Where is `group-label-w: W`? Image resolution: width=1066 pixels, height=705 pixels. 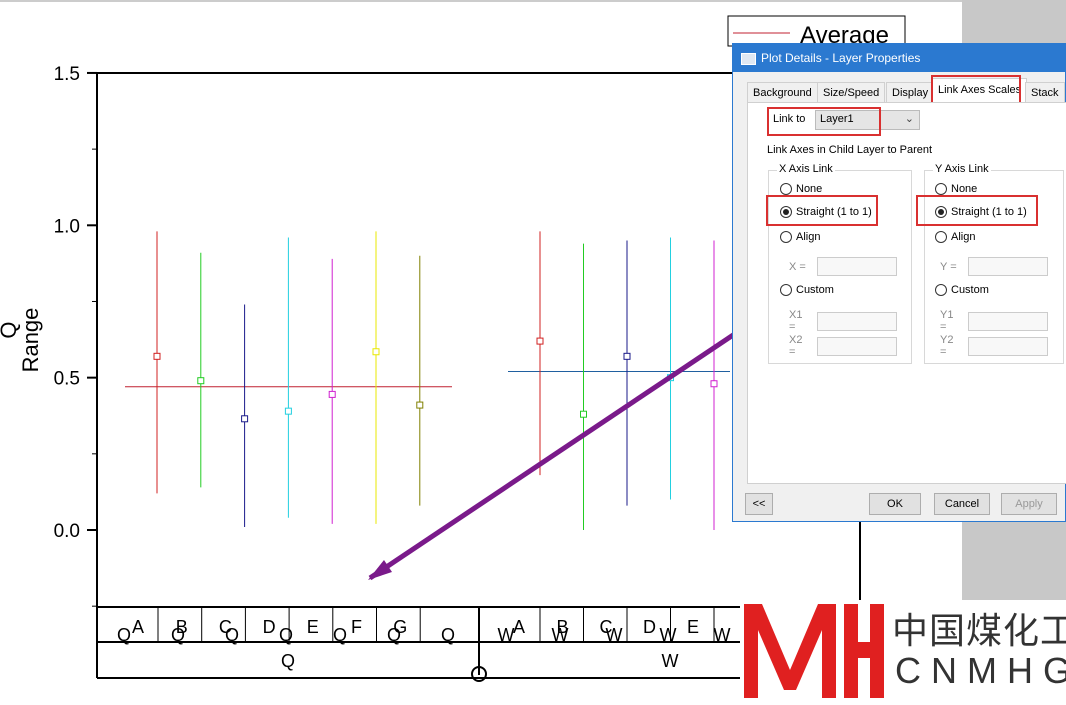 group-label-w: W is located at coordinates (670, 661).